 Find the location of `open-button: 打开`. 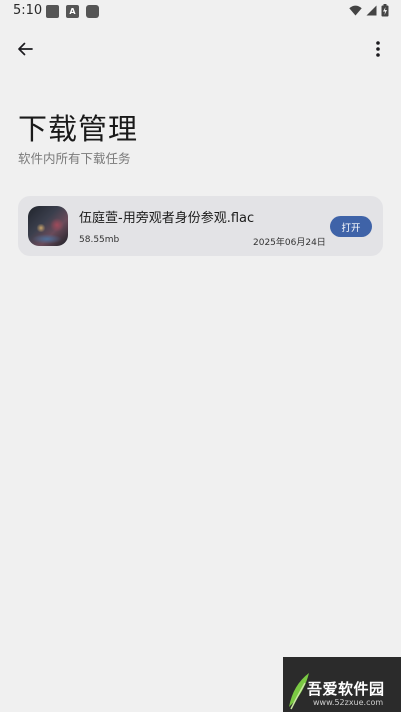

open-button: 打开 is located at coordinates (351, 226).